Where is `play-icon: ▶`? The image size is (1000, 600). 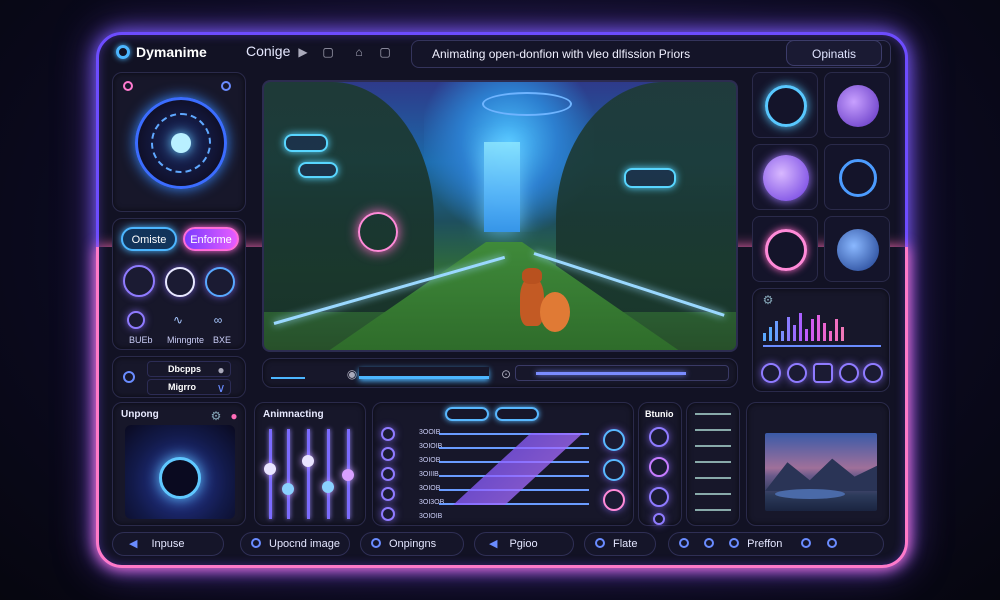
play-icon: ▶ is located at coordinates (303, 52).